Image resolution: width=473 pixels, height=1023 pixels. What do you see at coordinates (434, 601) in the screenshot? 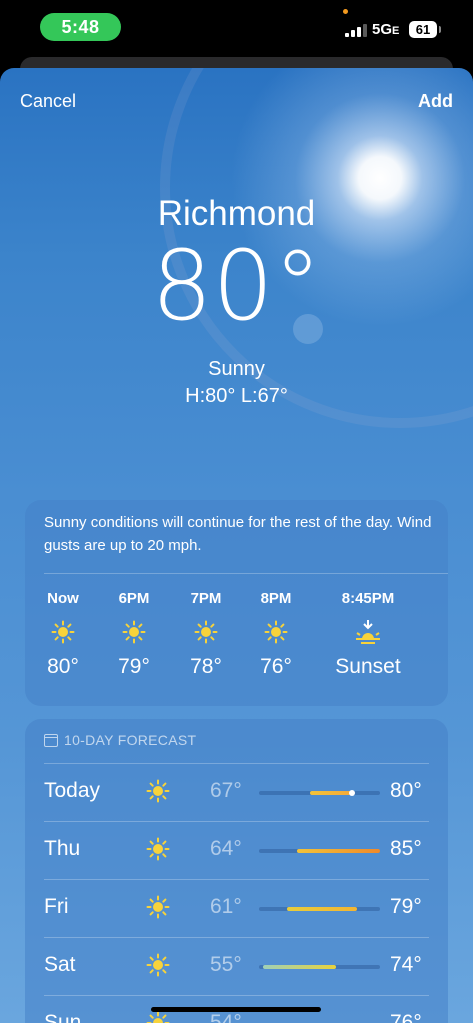
I see `hour-label: 9` at bounding box center [434, 601].